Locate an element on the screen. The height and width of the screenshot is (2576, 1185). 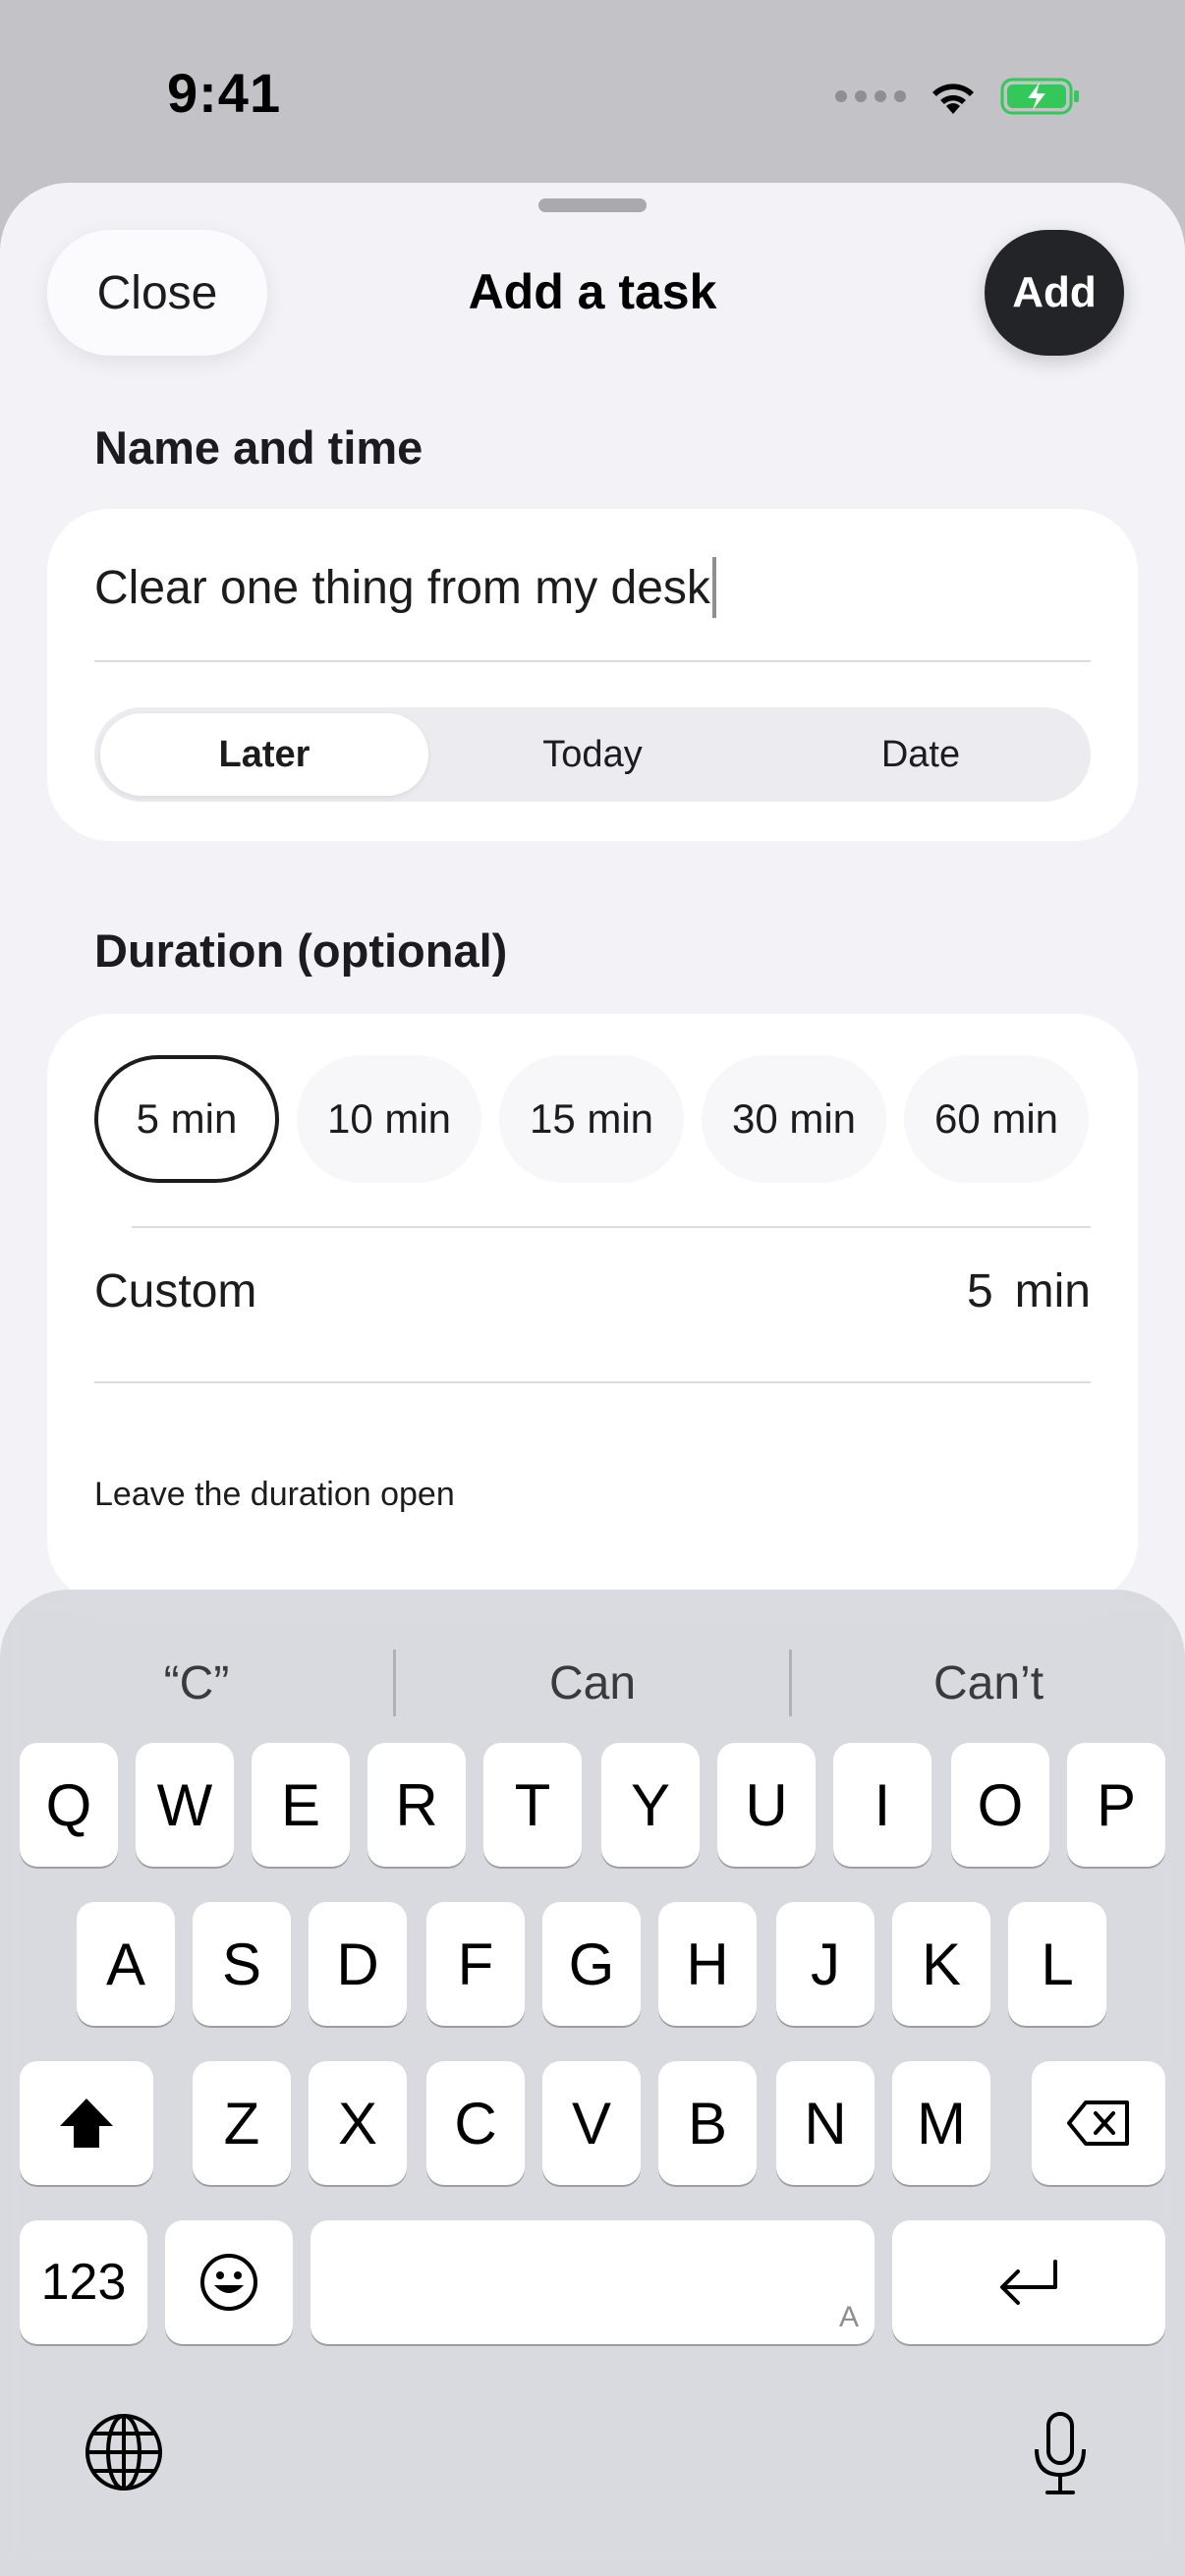
duration-chip-5: 5 min is located at coordinates (186, 1119).